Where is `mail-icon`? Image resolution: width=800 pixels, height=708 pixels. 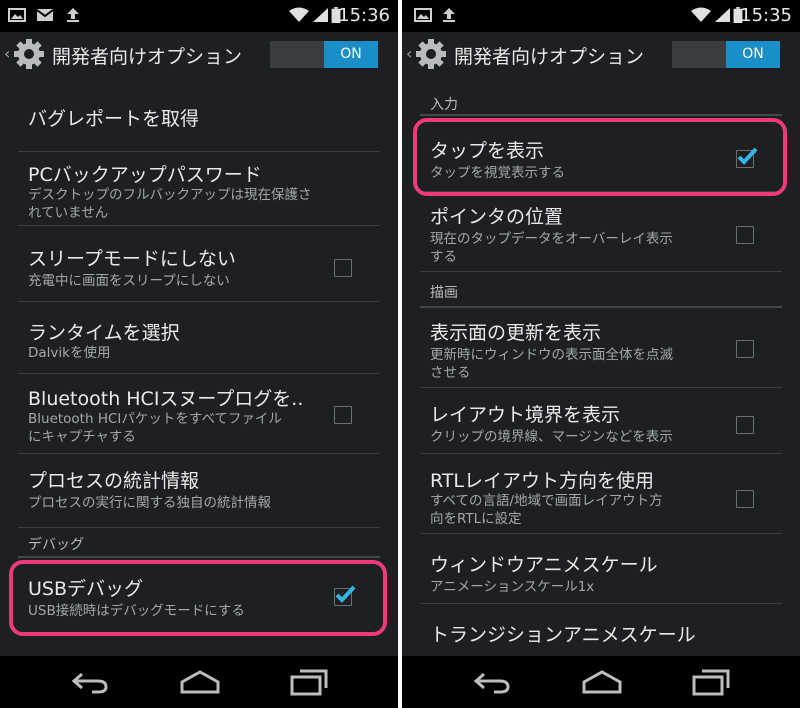 mail-icon is located at coordinates (45, 15).